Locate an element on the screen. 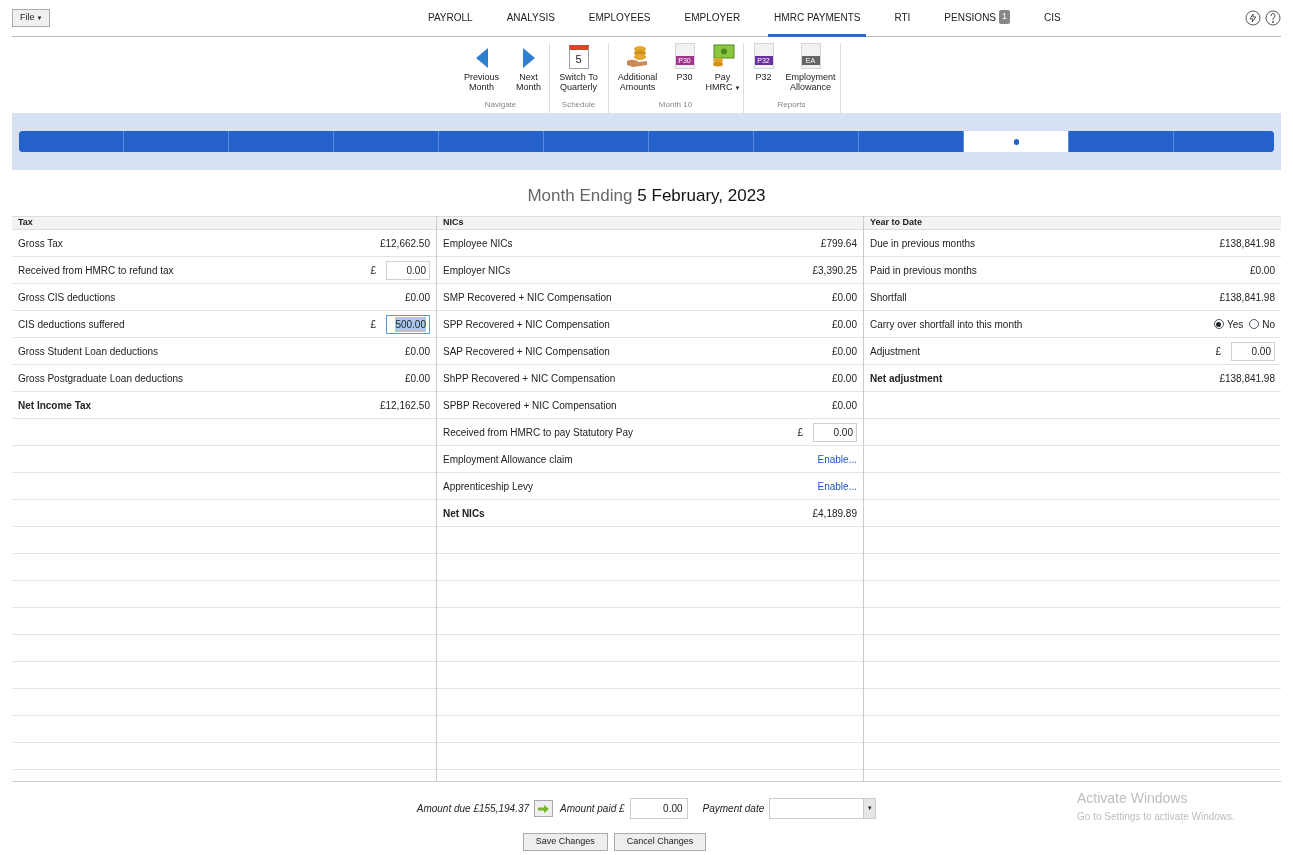 The image size is (1293, 855). row-label: CIS deductions suffered is located at coordinates (71, 324).